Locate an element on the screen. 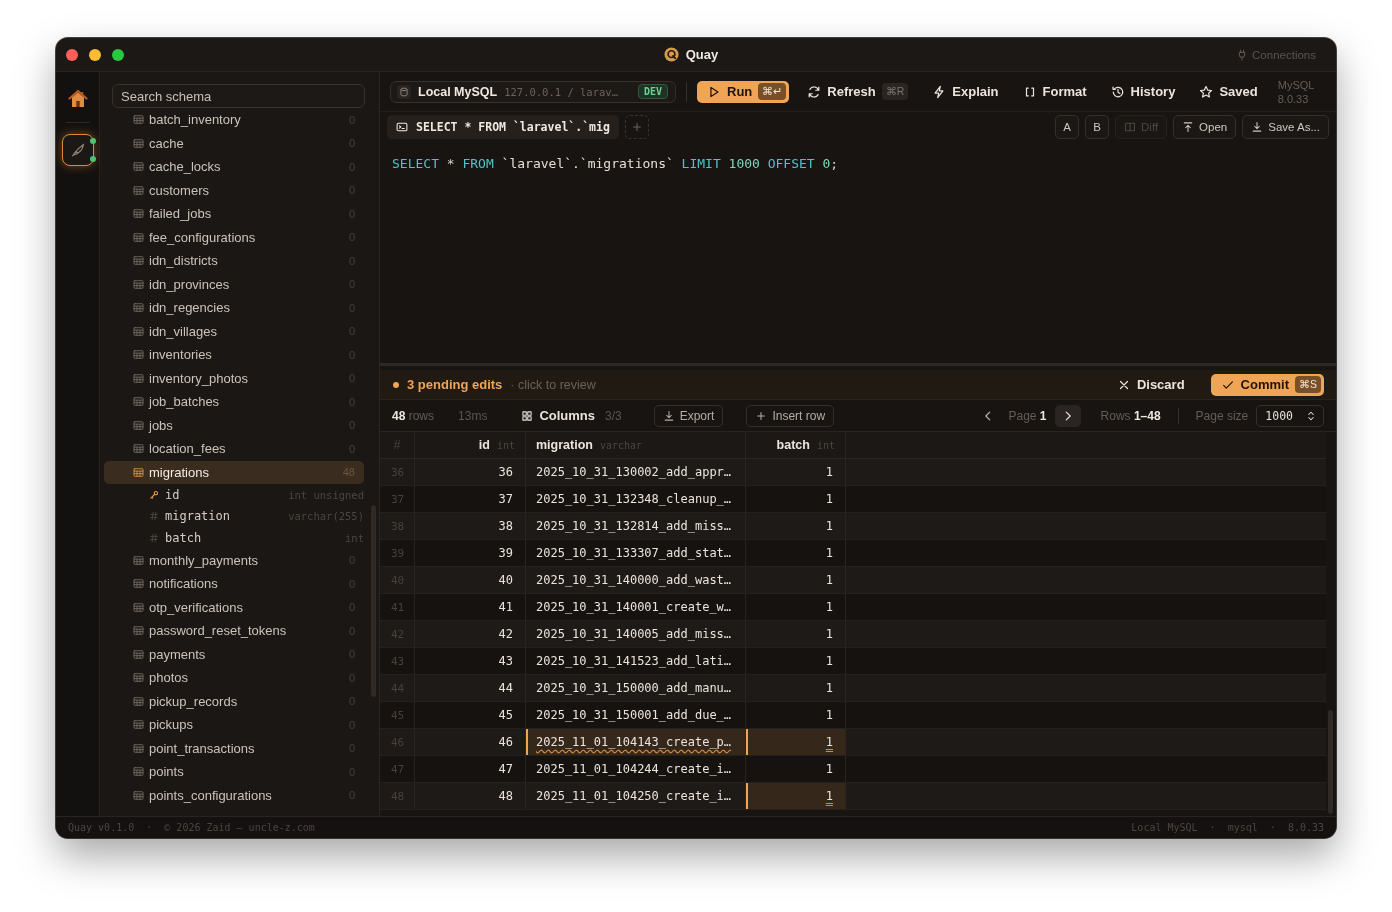 The width and height of the screenshot is (1392, 912). export-button: Export is located at coordinates (688, 415).